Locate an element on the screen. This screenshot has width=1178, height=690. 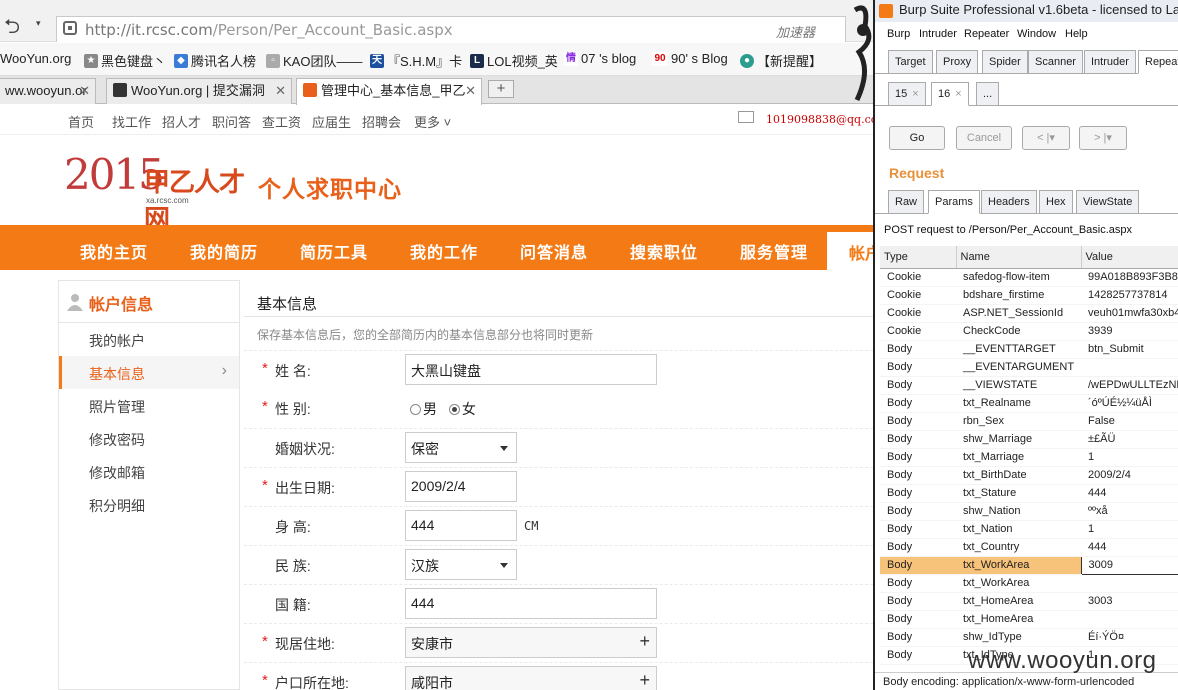
repeater-tab-active: 16 × is located at coordinates (950, 94).